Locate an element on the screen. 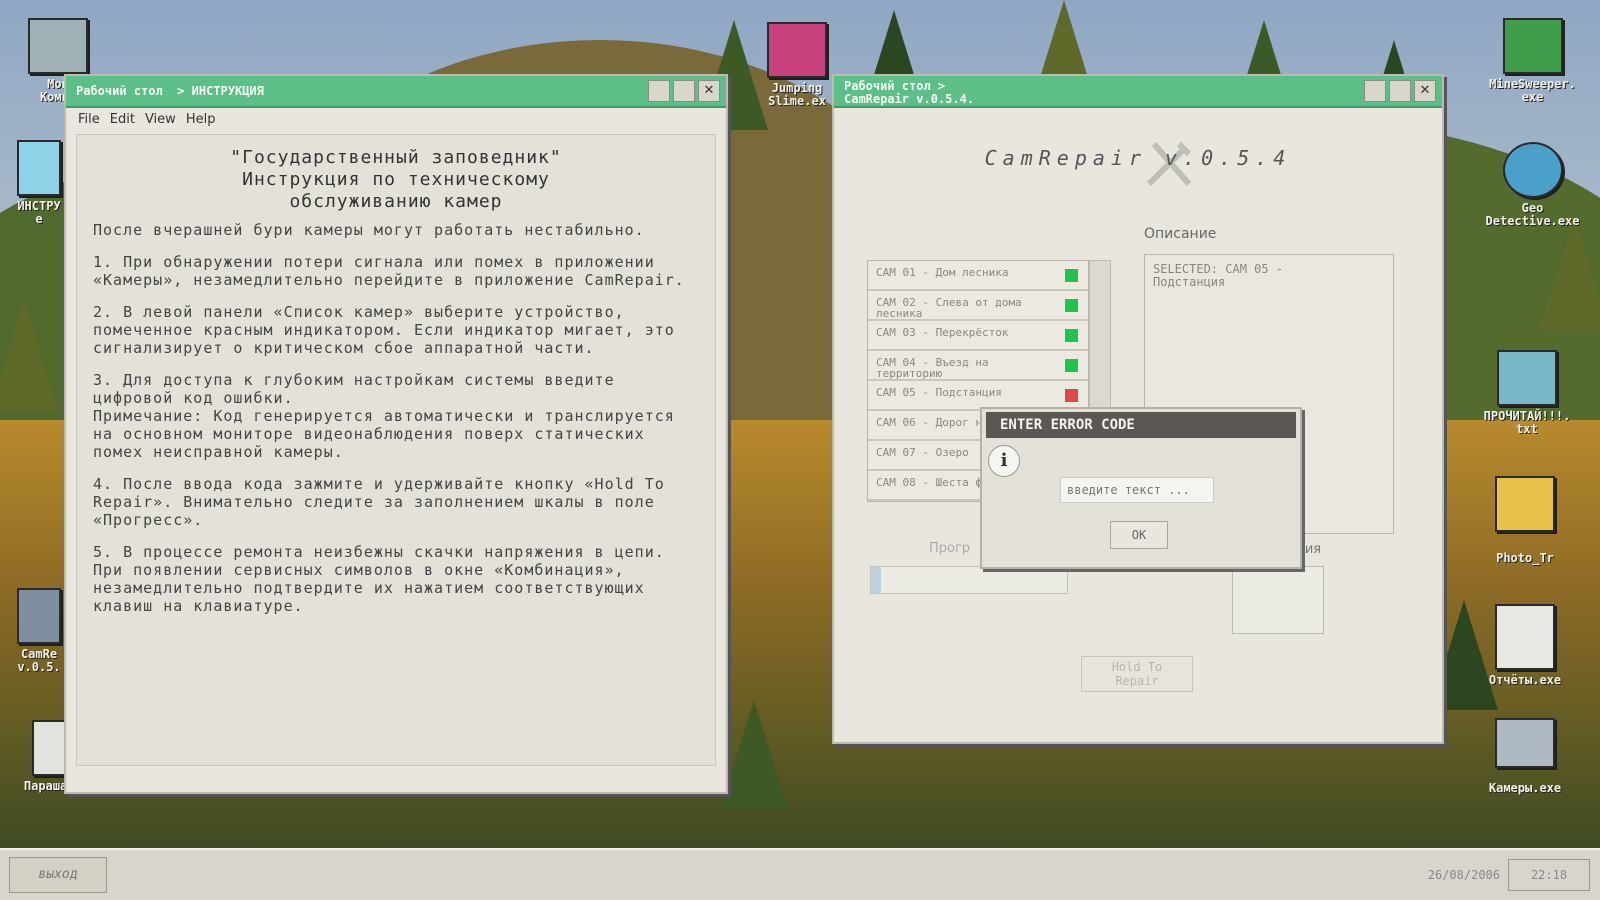 The height and width of the screenshot is (900, 1600). camera-list-item: CAM 03 - Перекрёсток is located at coordinates (978, 336).